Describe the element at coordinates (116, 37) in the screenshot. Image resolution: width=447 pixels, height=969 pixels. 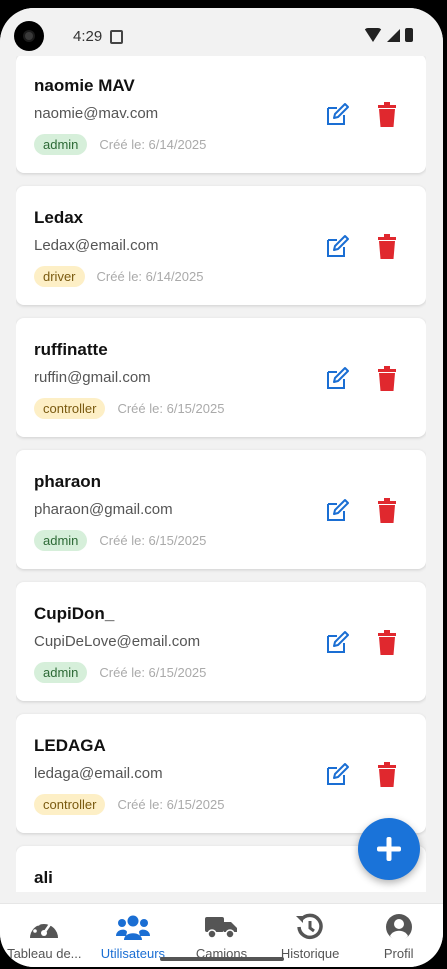
I see `screen-icon` at that location.